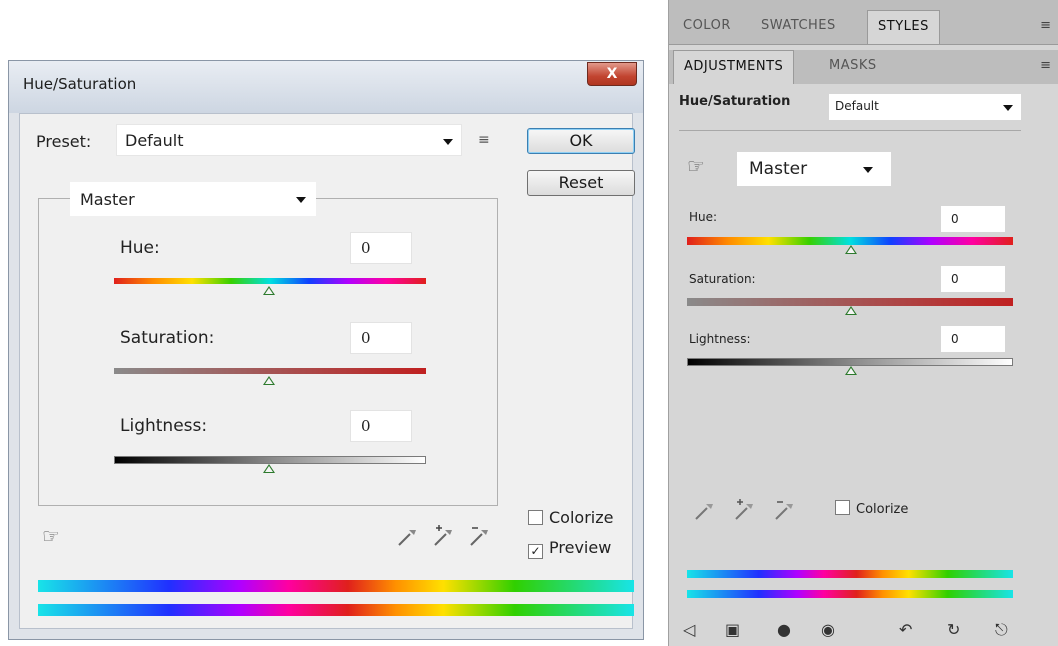 Image resolution: width=1058 pixels, height=646 pixels. I want to click on panel-lightness-slider-thumb, so click(851, 370).